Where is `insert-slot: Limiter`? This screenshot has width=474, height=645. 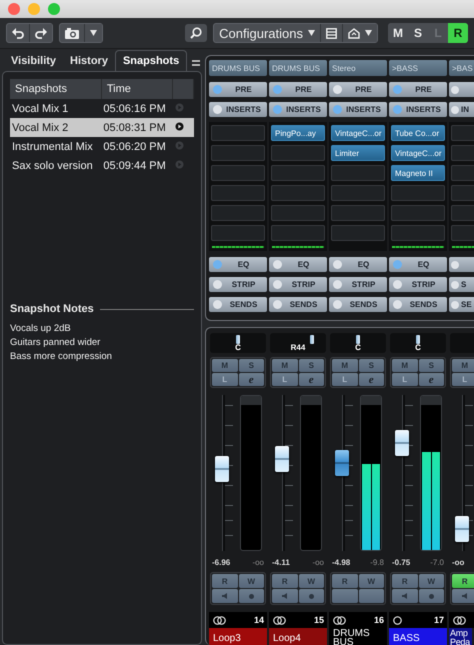
insert-slot: Limiter is located at coordinates (358, 153).